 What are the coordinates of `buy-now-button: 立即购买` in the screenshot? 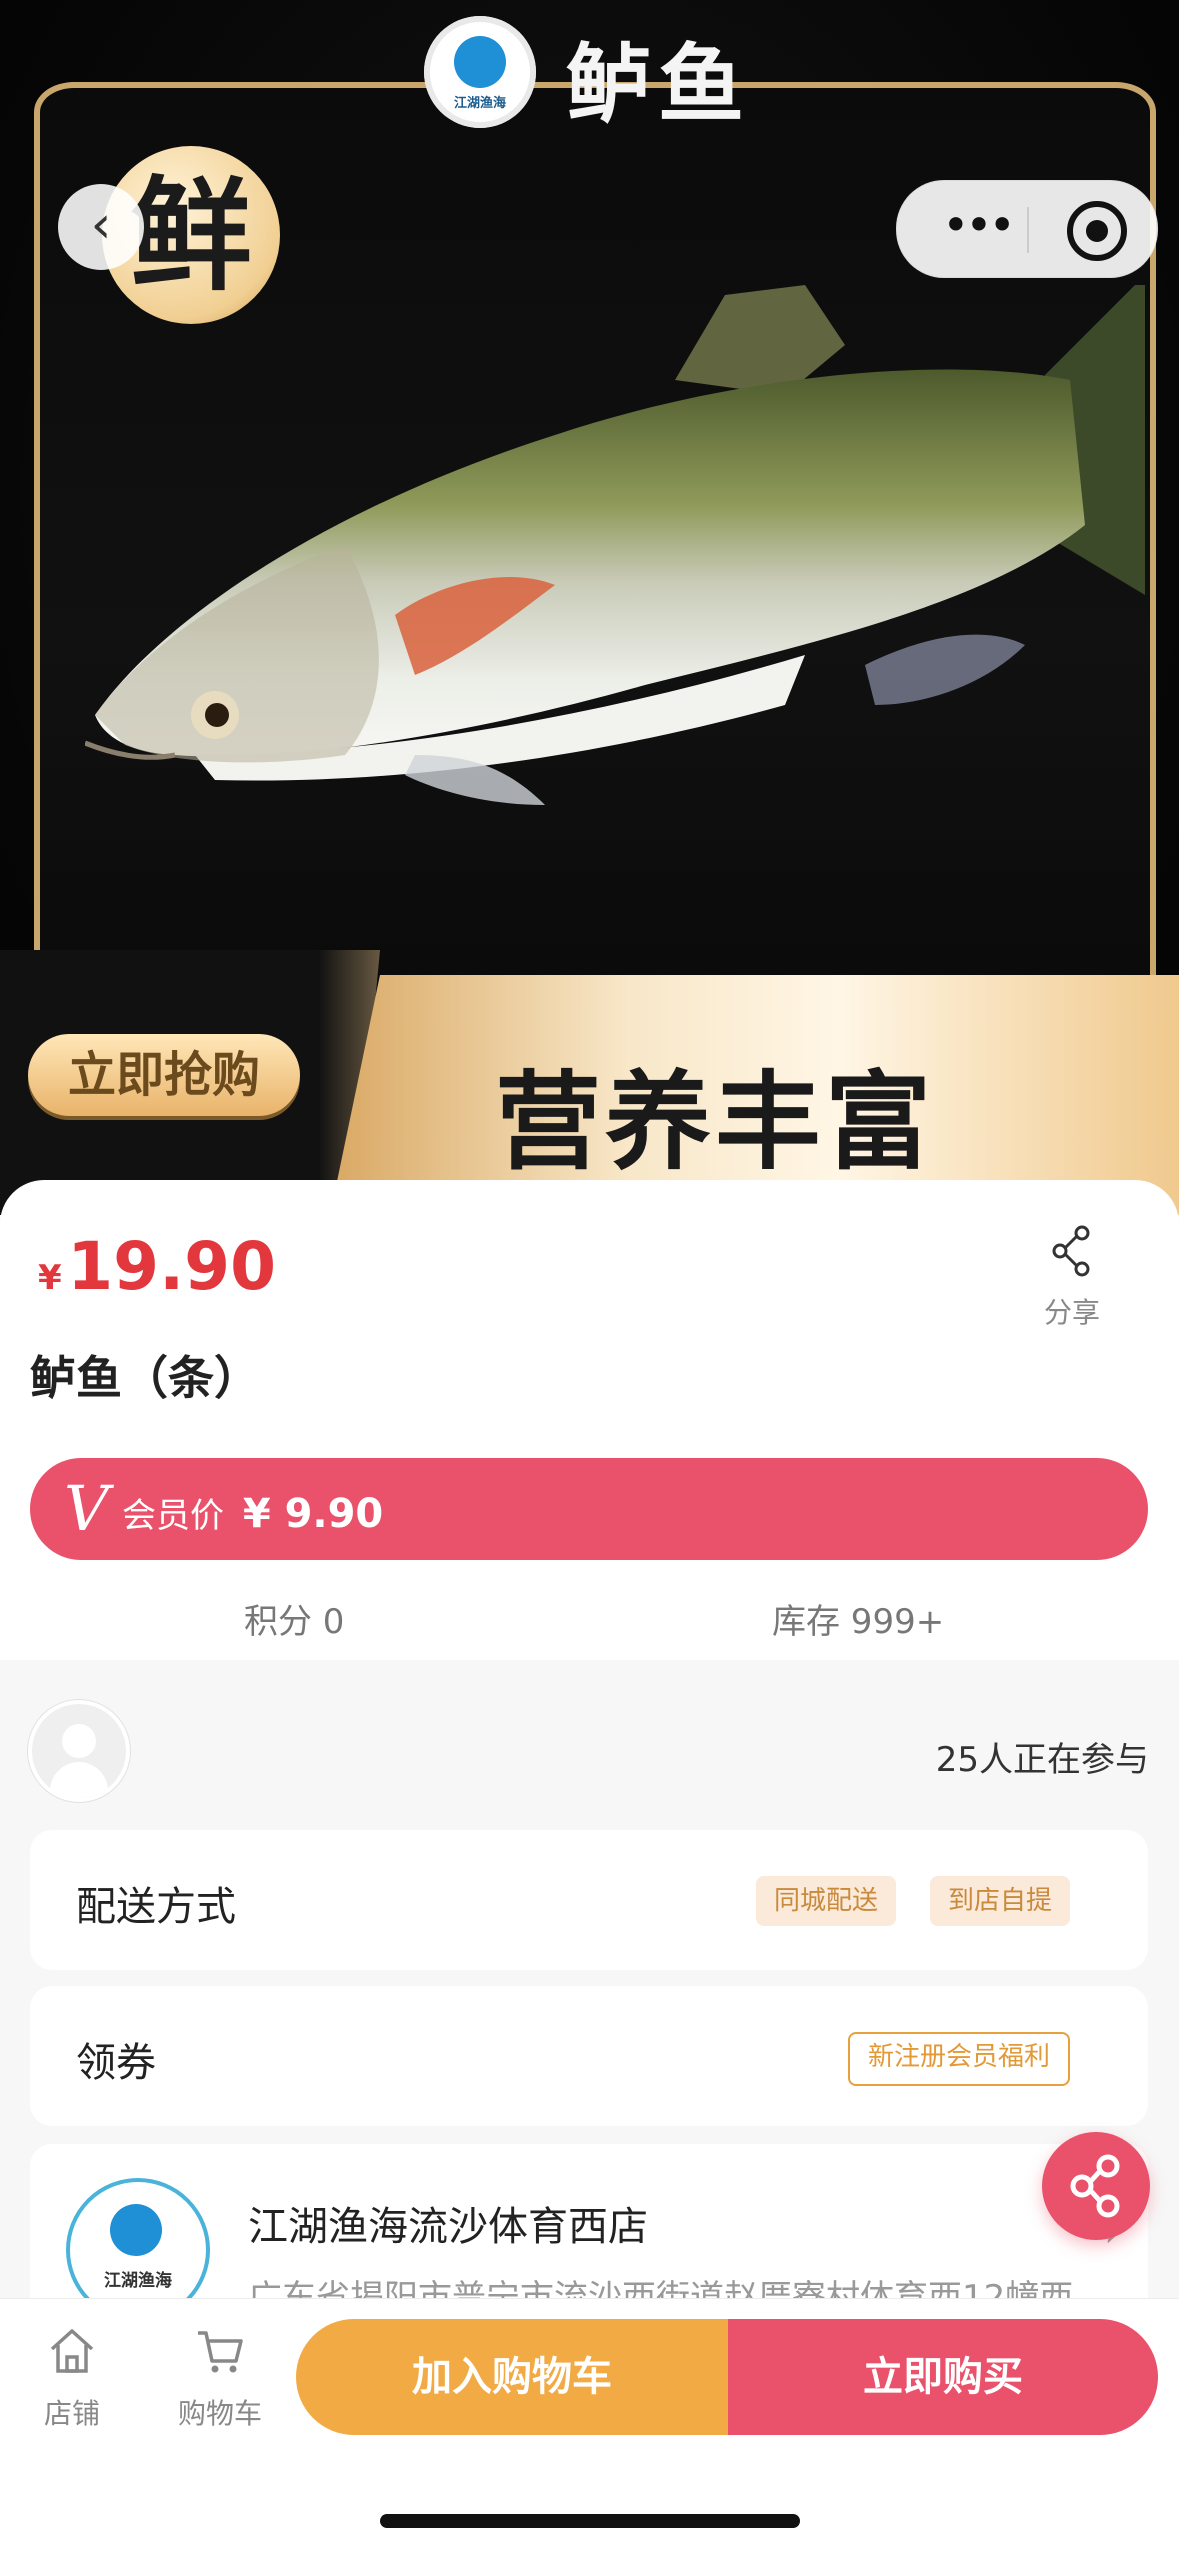 It's located at (943, 2377).